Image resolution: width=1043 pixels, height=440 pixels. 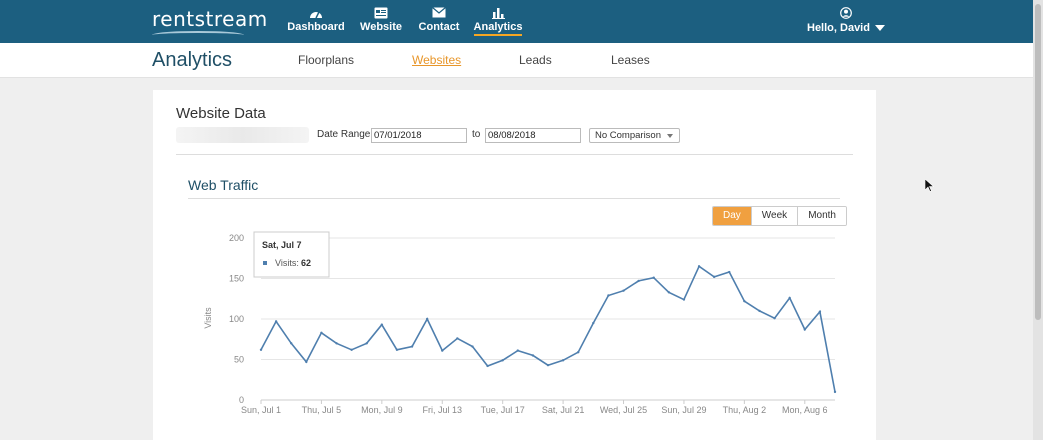 I want to click on logo-swoosh, so click(x=198, y=35).